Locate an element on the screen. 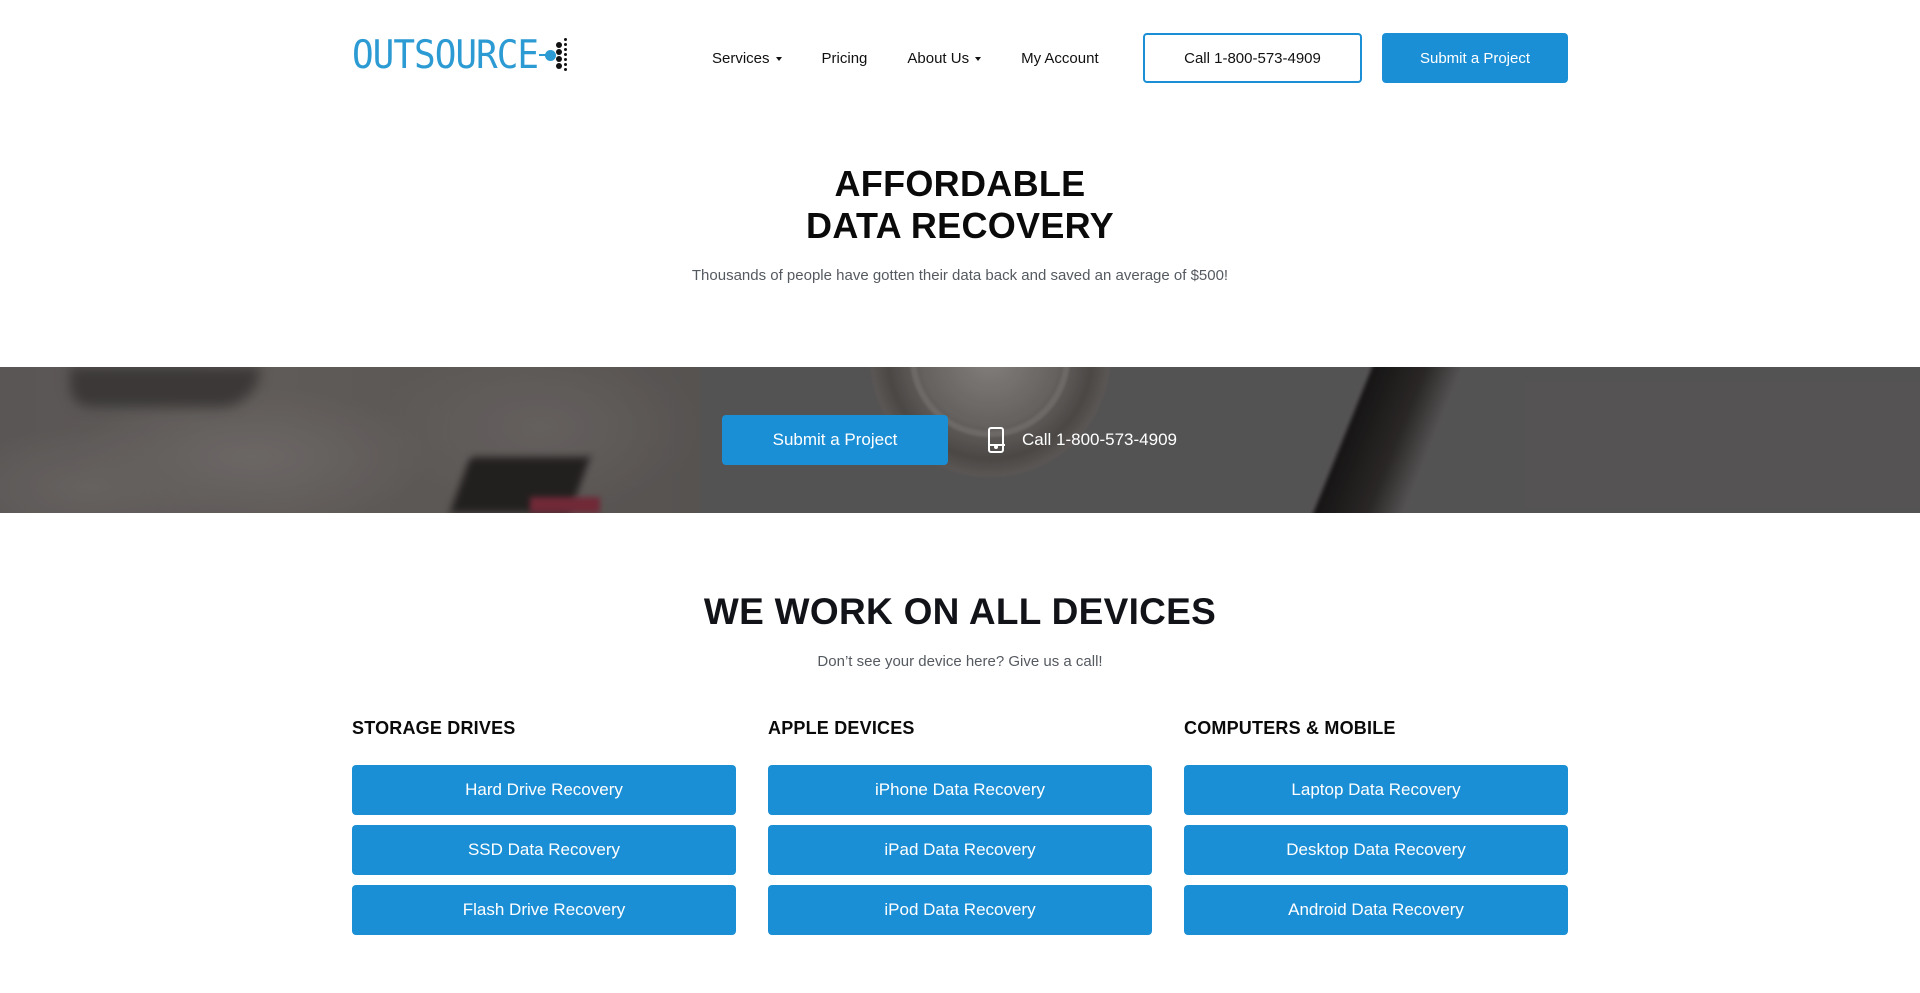 The height and width of the screenshot is (993, 1920). column-title: COMPUTERS & MOBILE is located at coordinates (1290, 728).